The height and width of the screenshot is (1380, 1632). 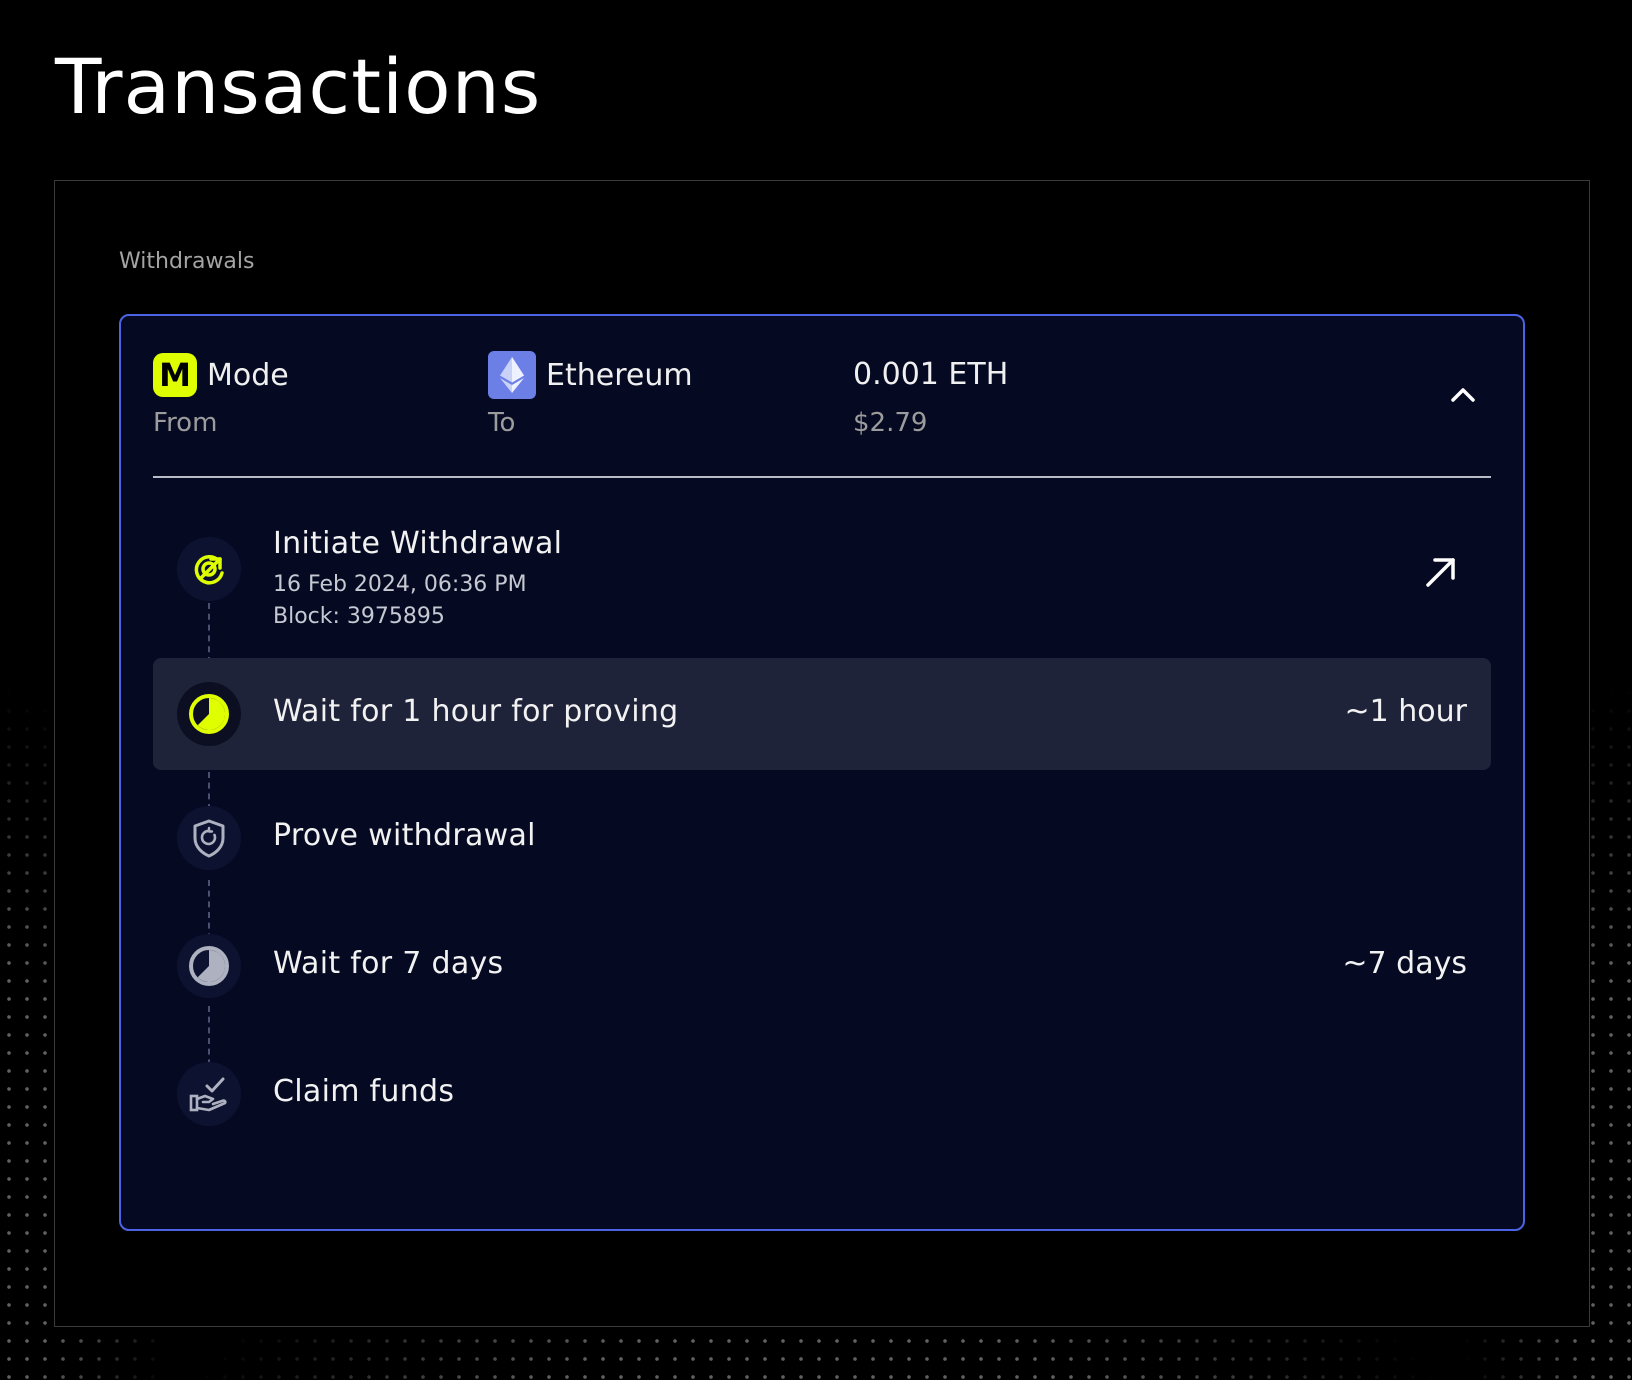 I want to click on withdrawals-section-label: Withdrawals, so click(x=187, y=261).